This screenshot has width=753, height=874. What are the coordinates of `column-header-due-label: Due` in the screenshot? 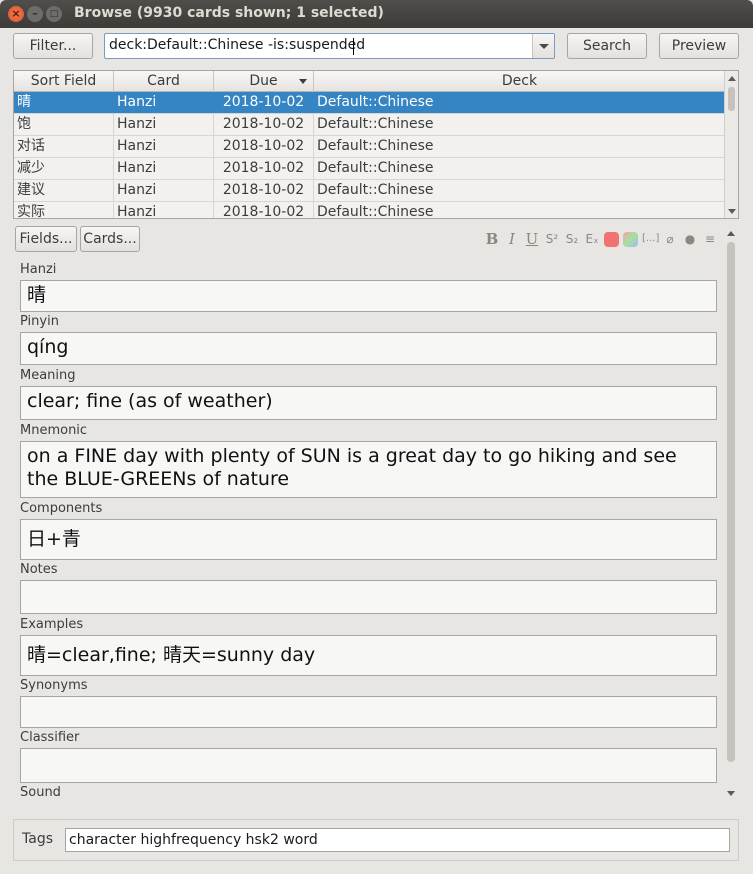 It's located at (263, 81).